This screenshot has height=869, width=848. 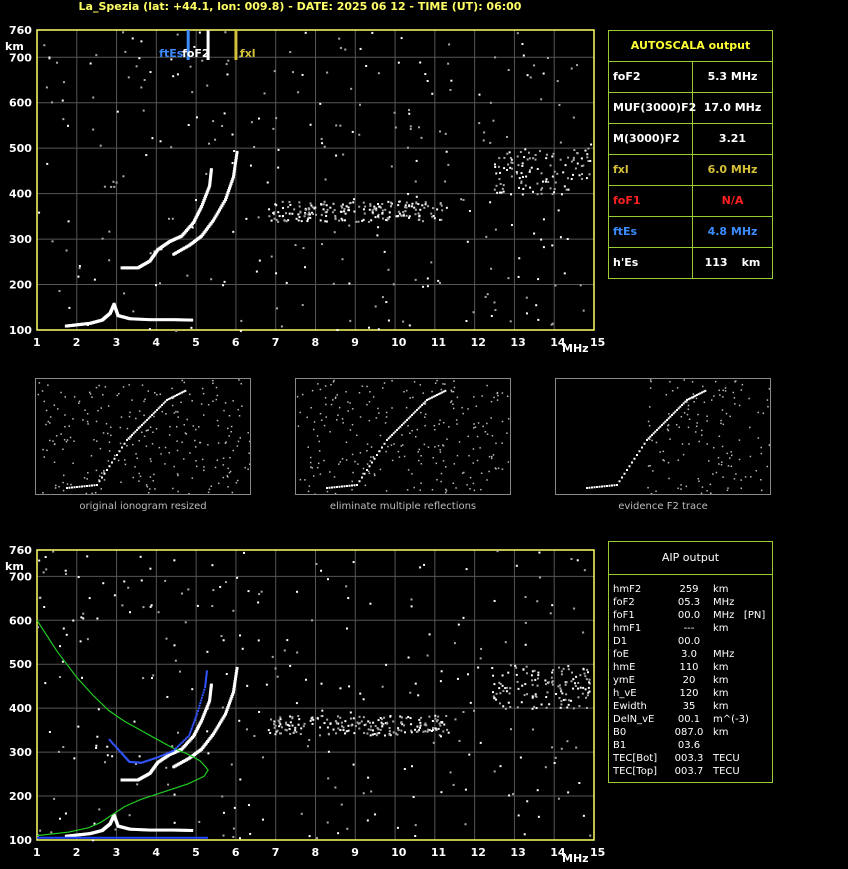 I want to click on aip-k: DelN_vE, so click(x=634, y=719).